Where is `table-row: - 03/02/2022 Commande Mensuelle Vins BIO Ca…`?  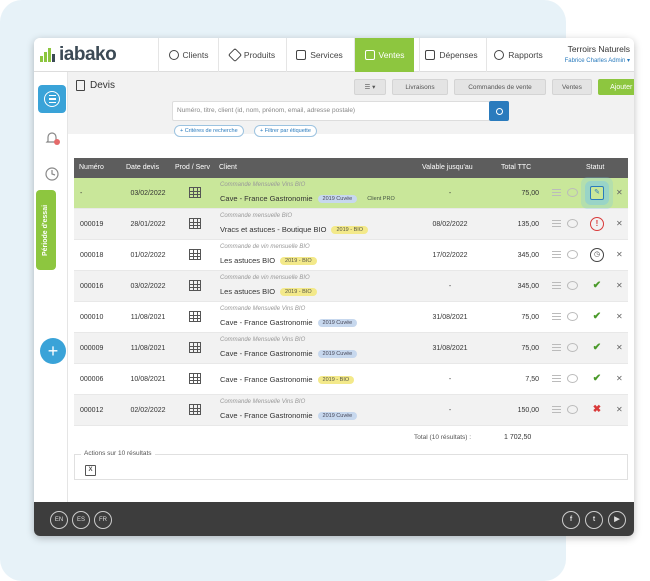
table-row: - 03/02/2022 Commande Mensuelle Vins BIO Ca… is located at coordinates (351, 193).